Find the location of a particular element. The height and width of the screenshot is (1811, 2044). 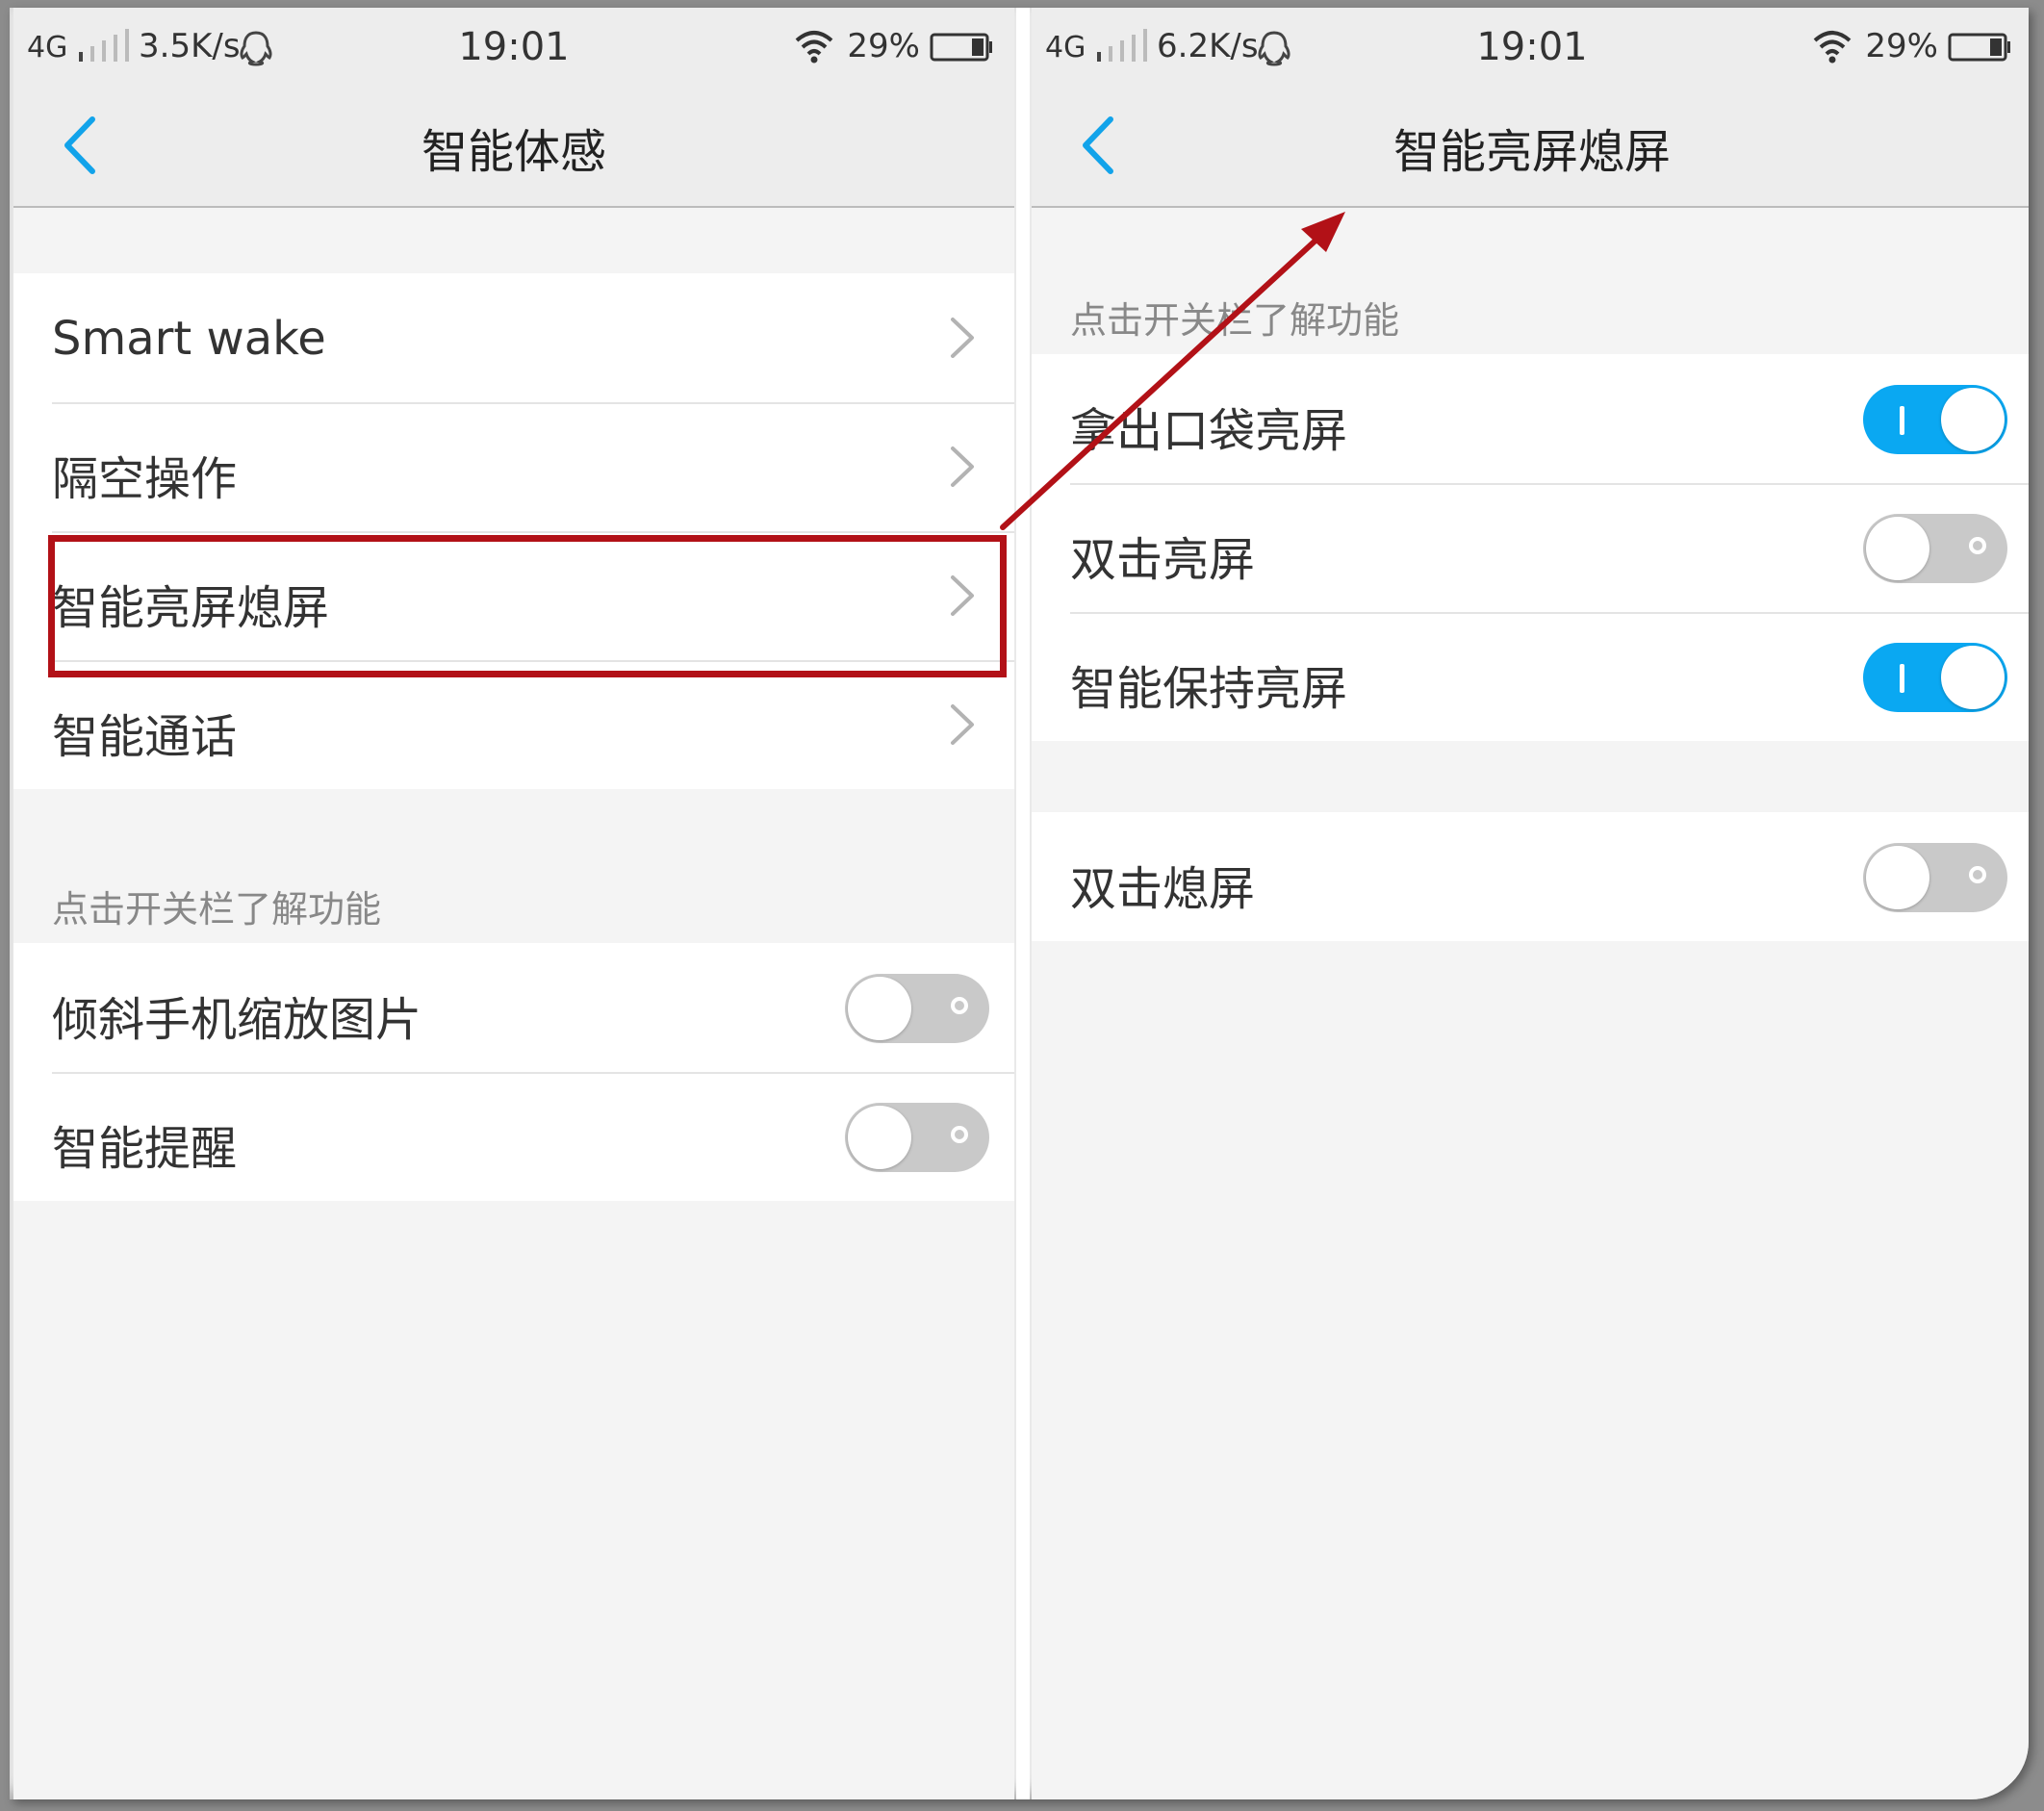

settings-item-smart-wake: Smart wake is located at coordinates (514, 338).